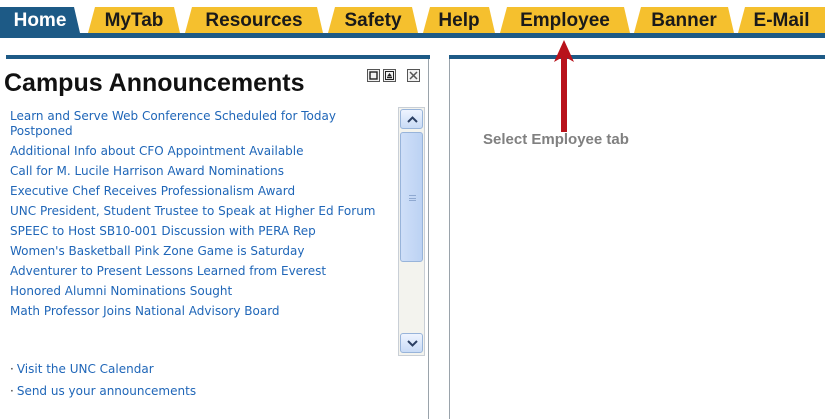  I want to click on tab-resources-label: Resources, so click(254, 20).